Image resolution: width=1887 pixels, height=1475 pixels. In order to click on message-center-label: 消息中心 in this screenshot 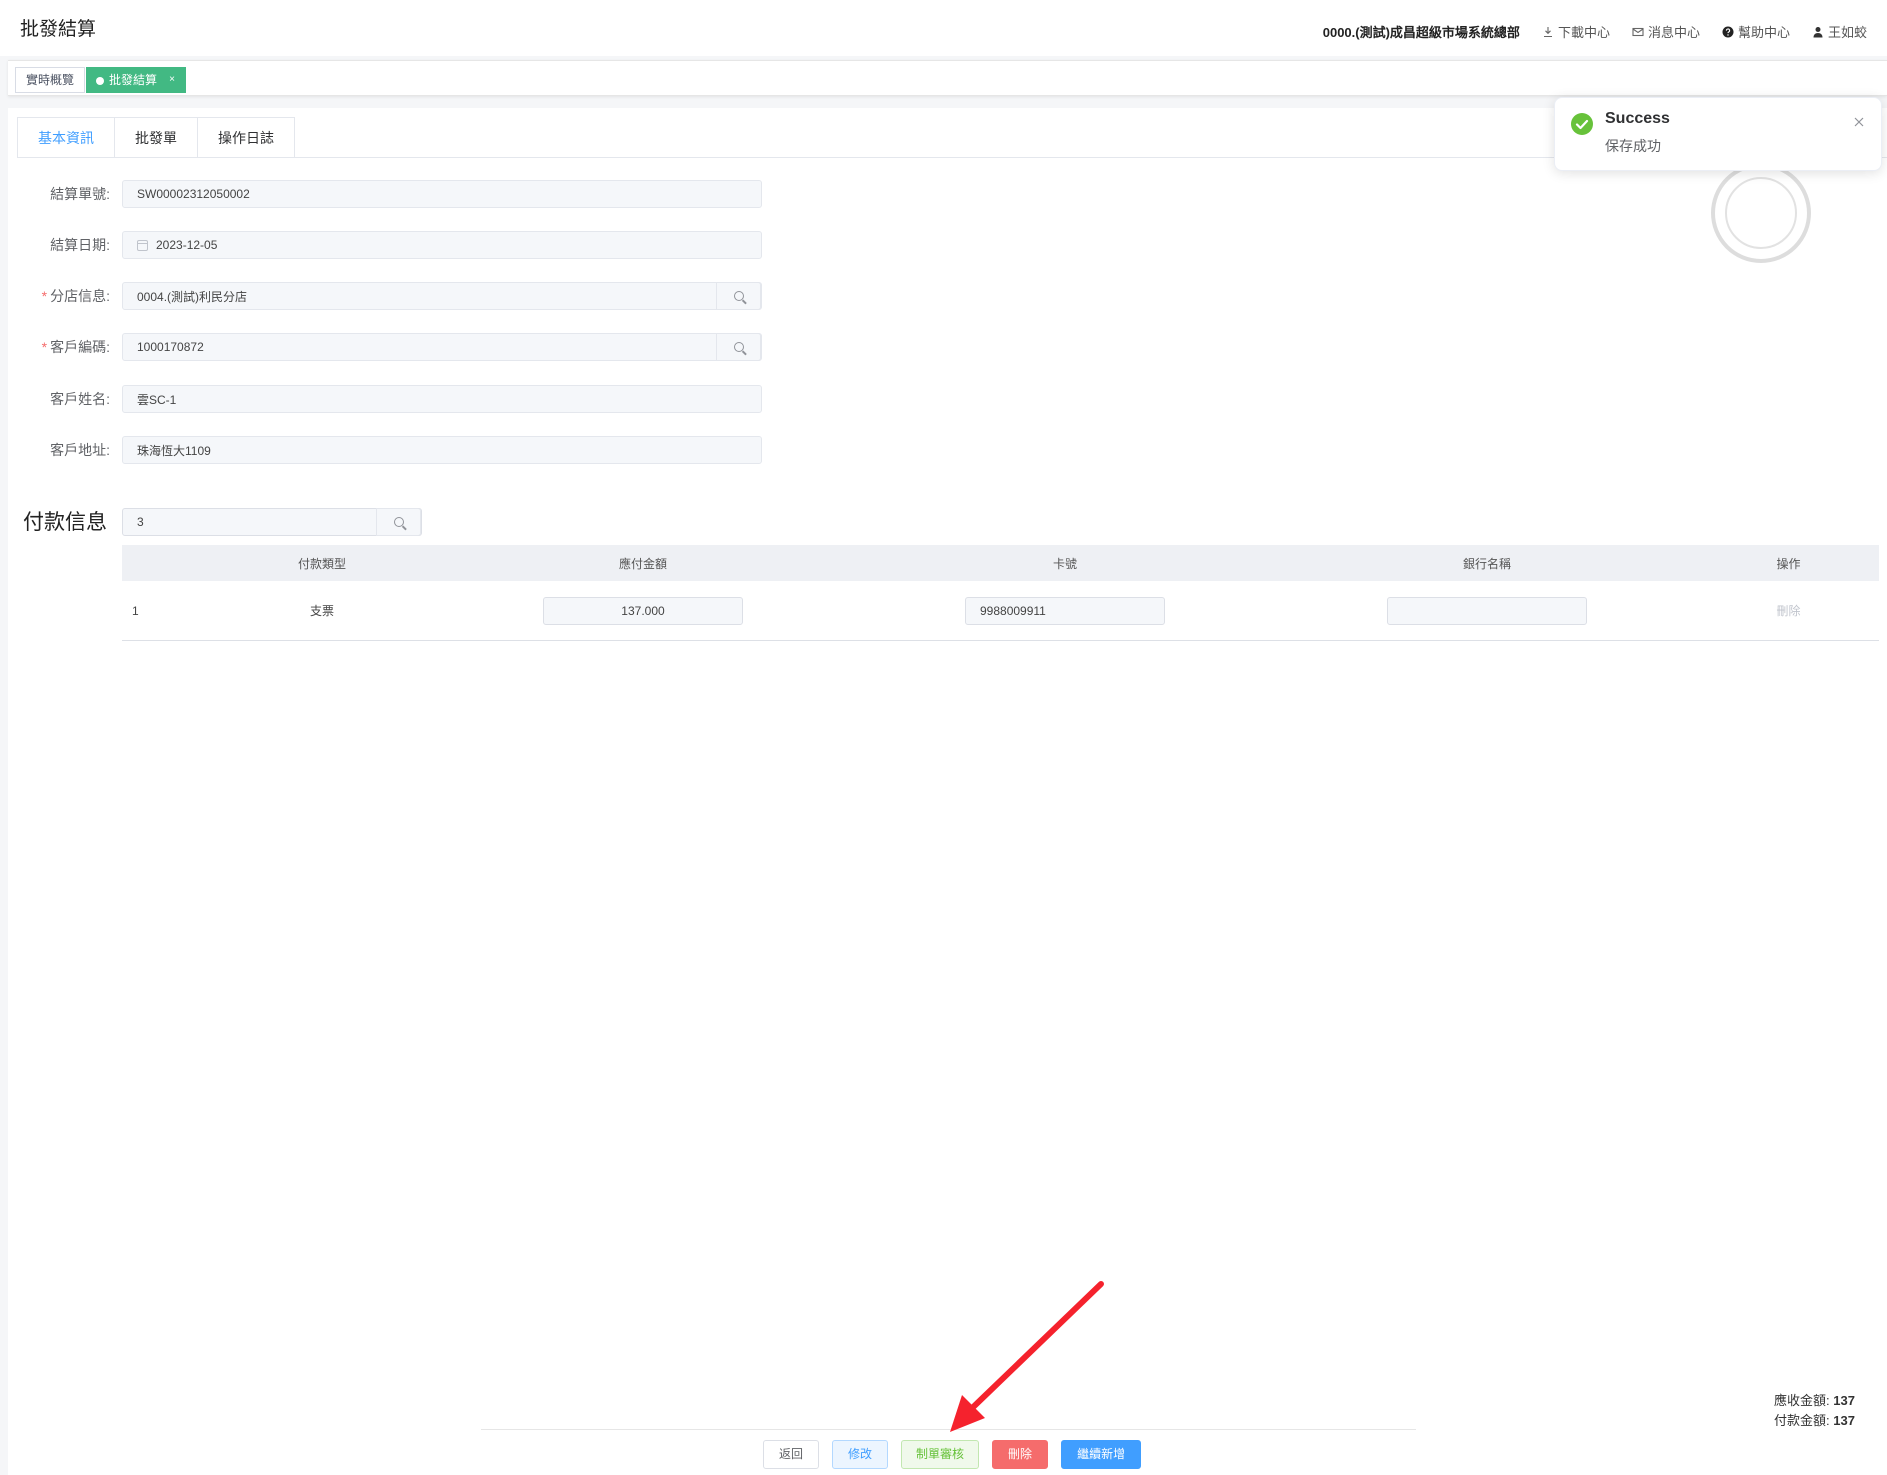, I will do `click(1673, 32)`.